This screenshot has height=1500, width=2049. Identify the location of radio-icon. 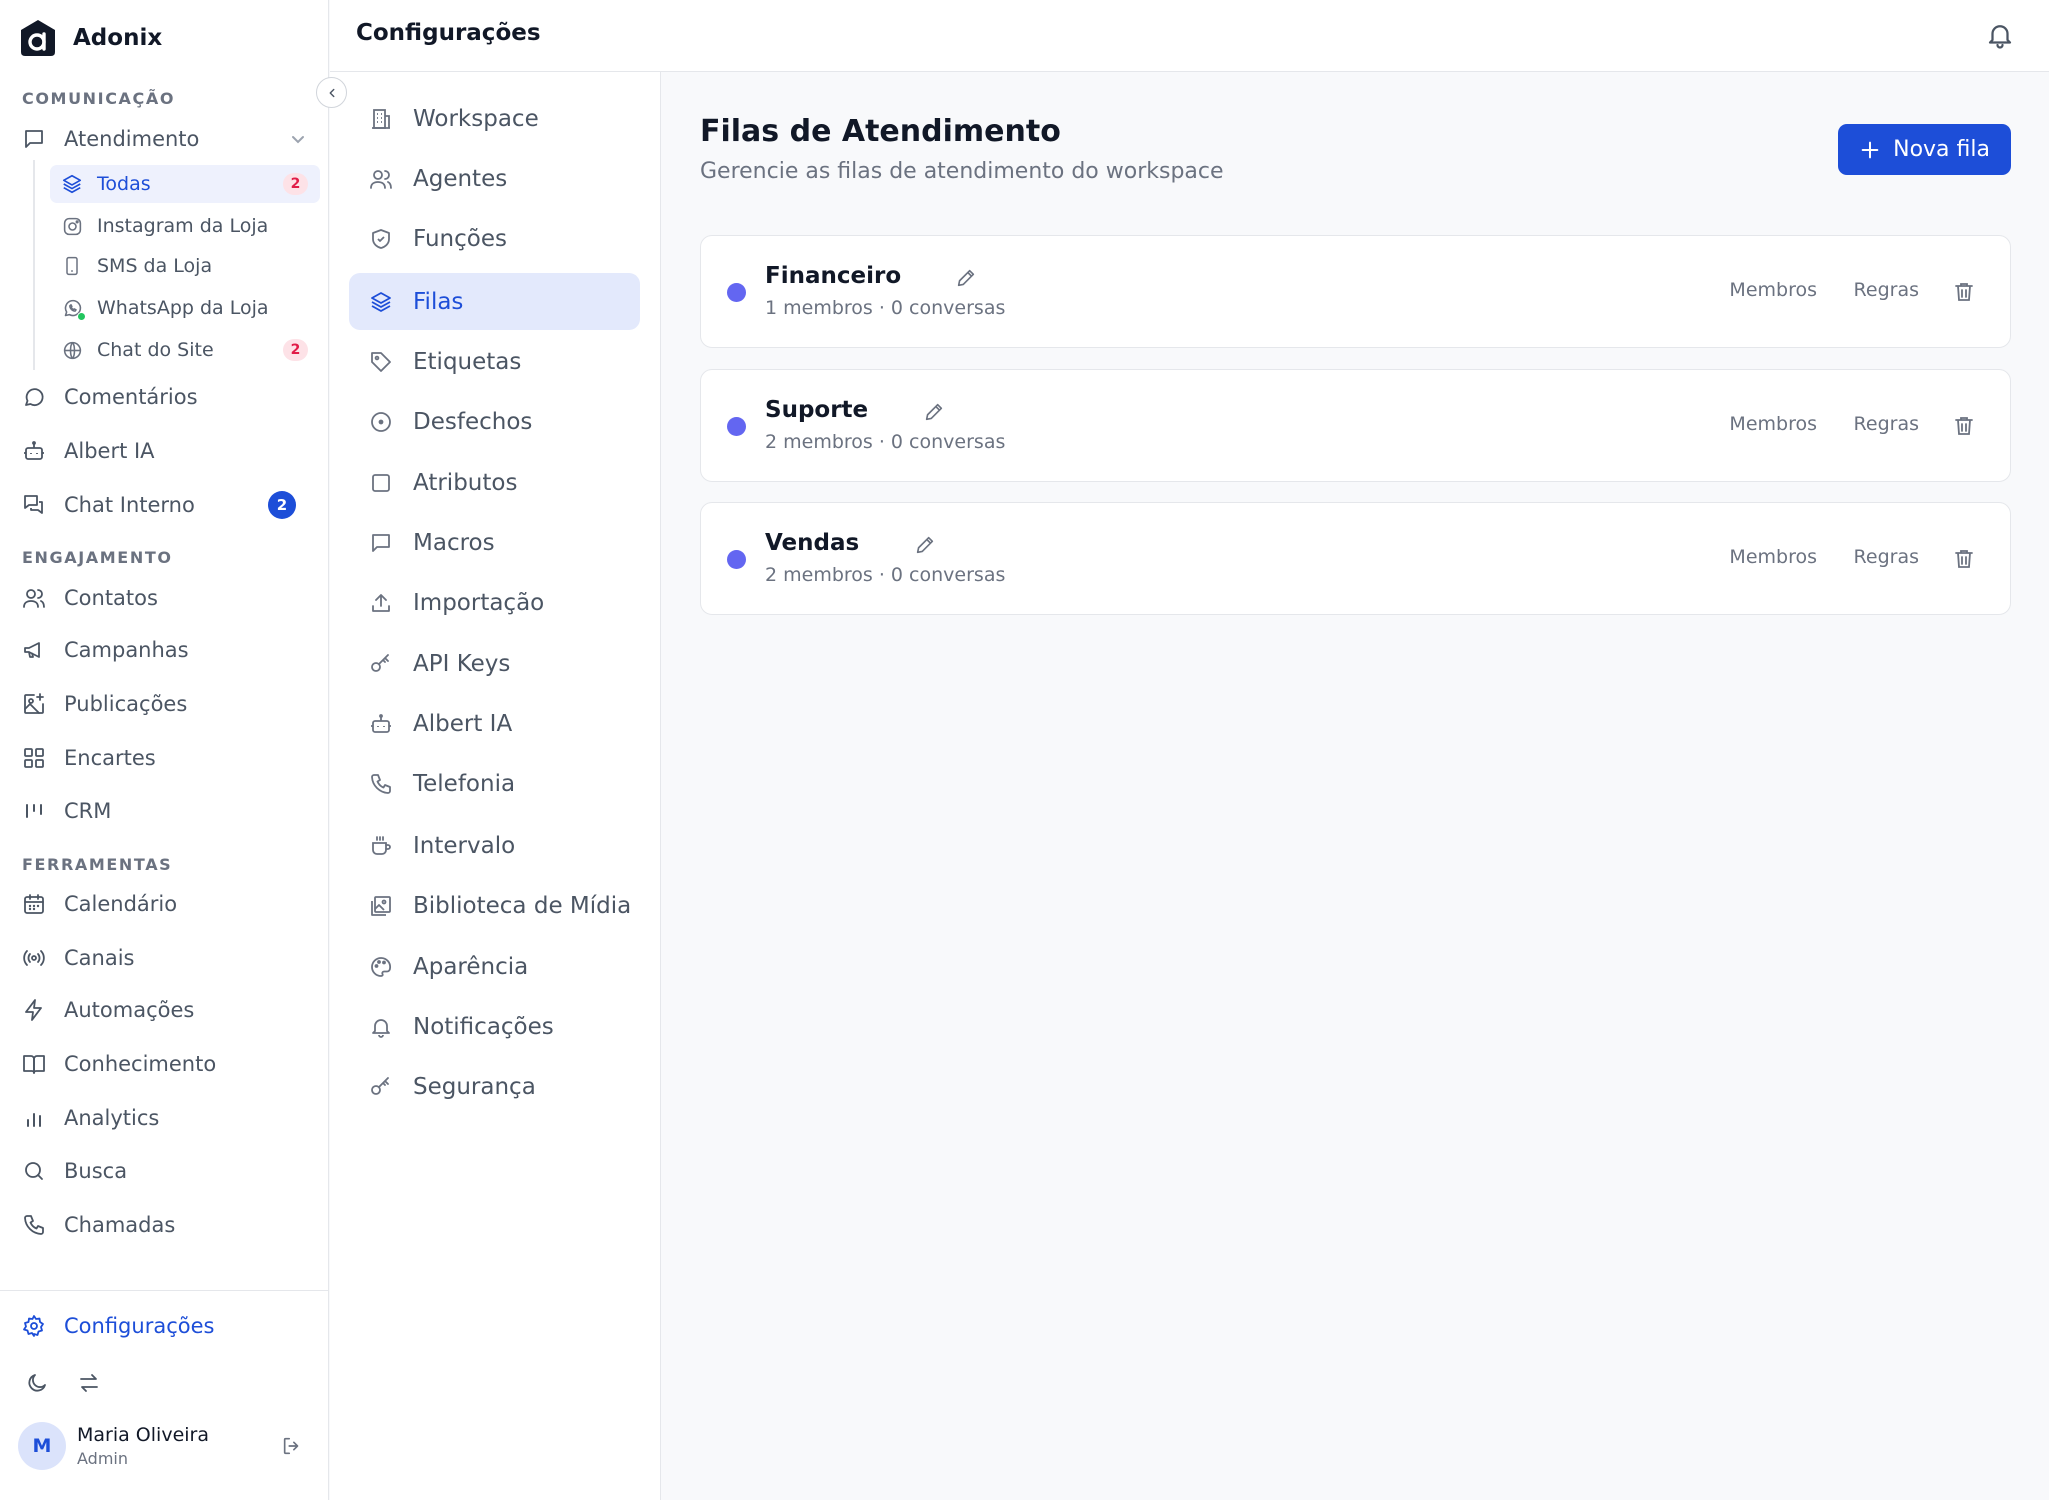
(34, 958).